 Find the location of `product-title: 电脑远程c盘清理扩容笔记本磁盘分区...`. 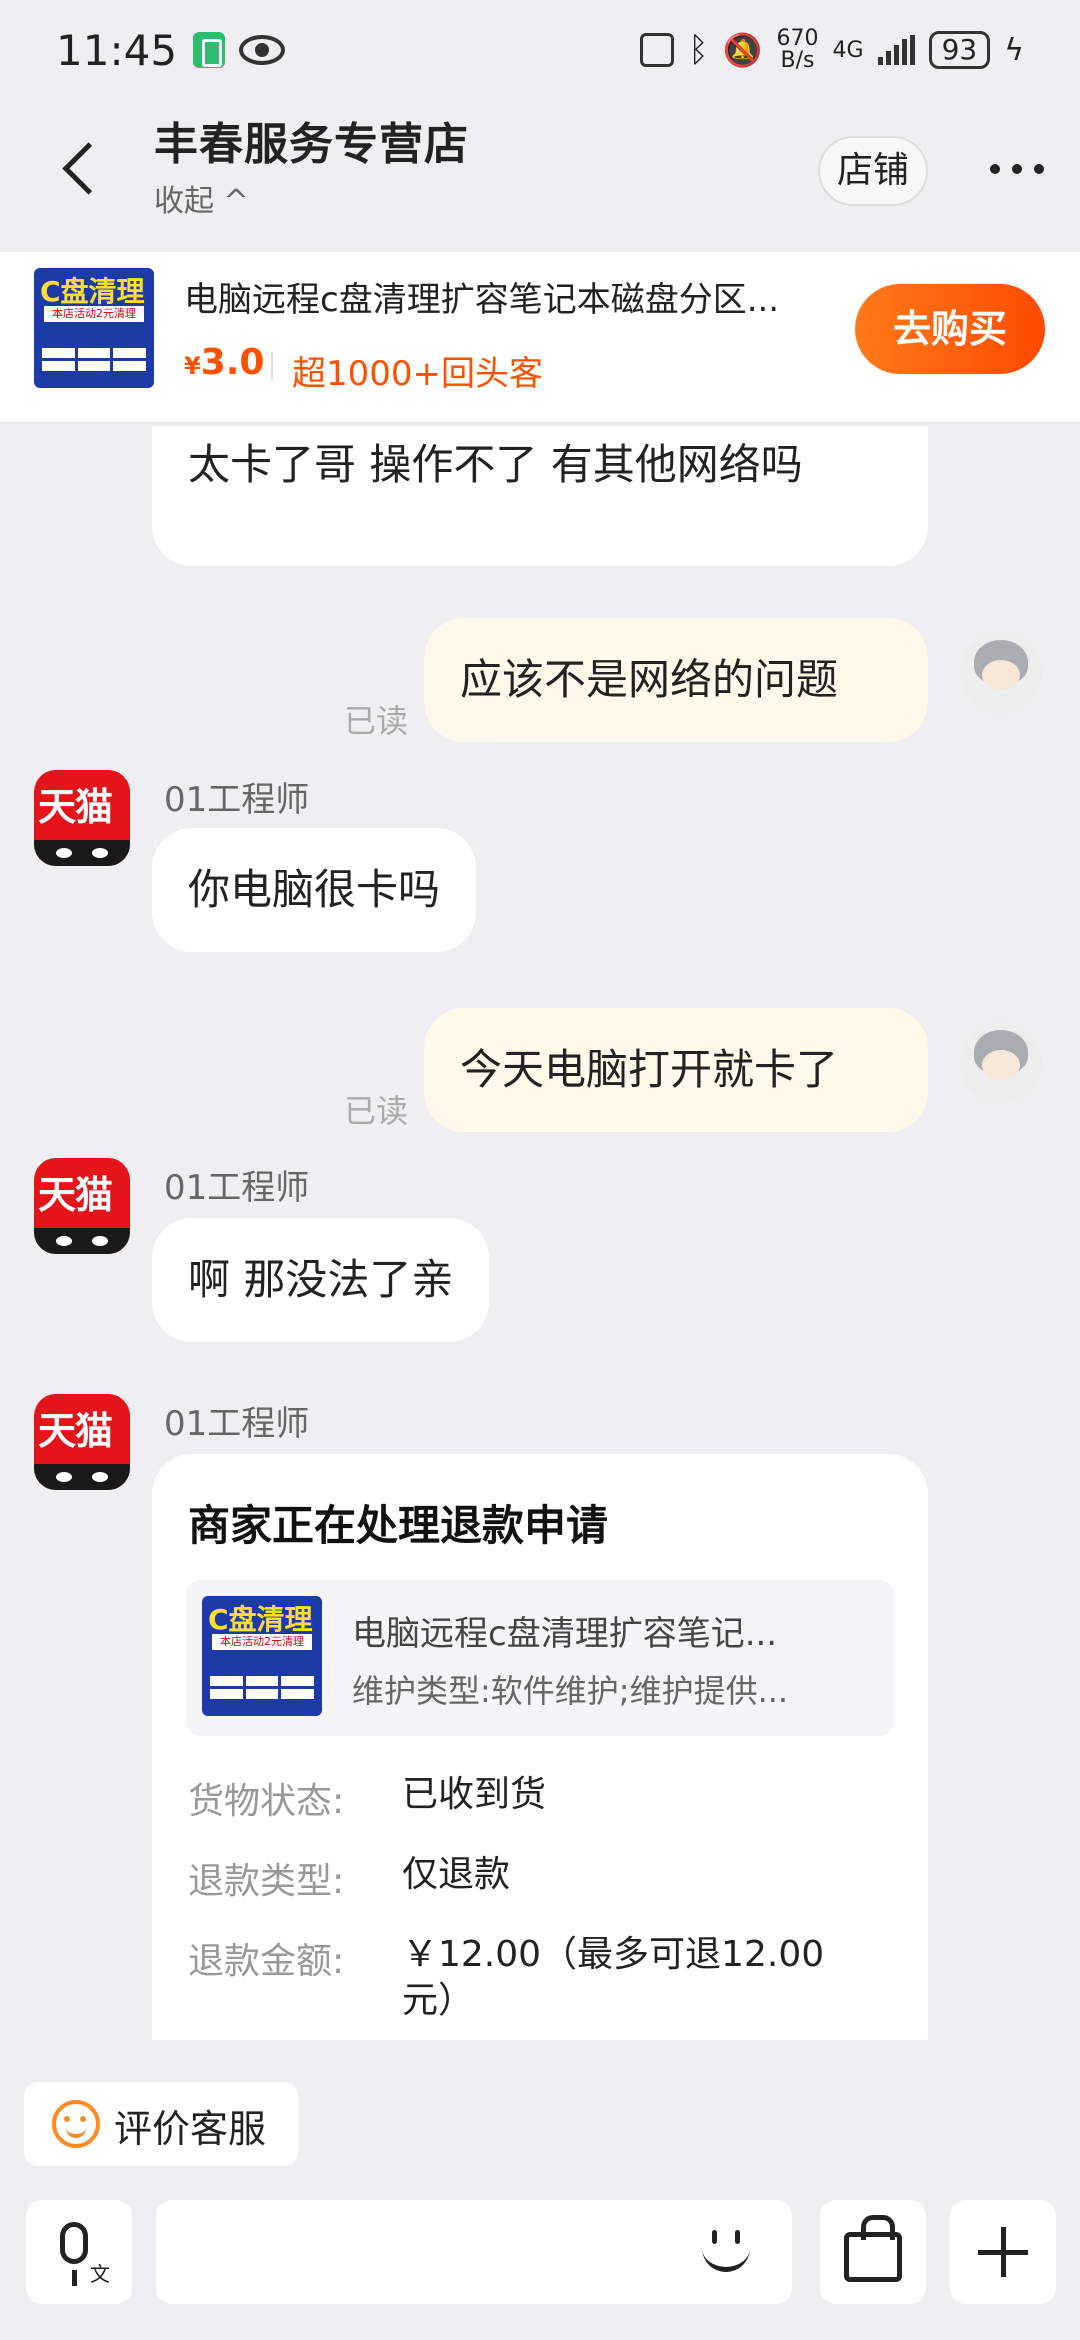

product-title: 电脑远程c盘清理扩容笔记本磁盘分区... is located at coordinates (509, 296).